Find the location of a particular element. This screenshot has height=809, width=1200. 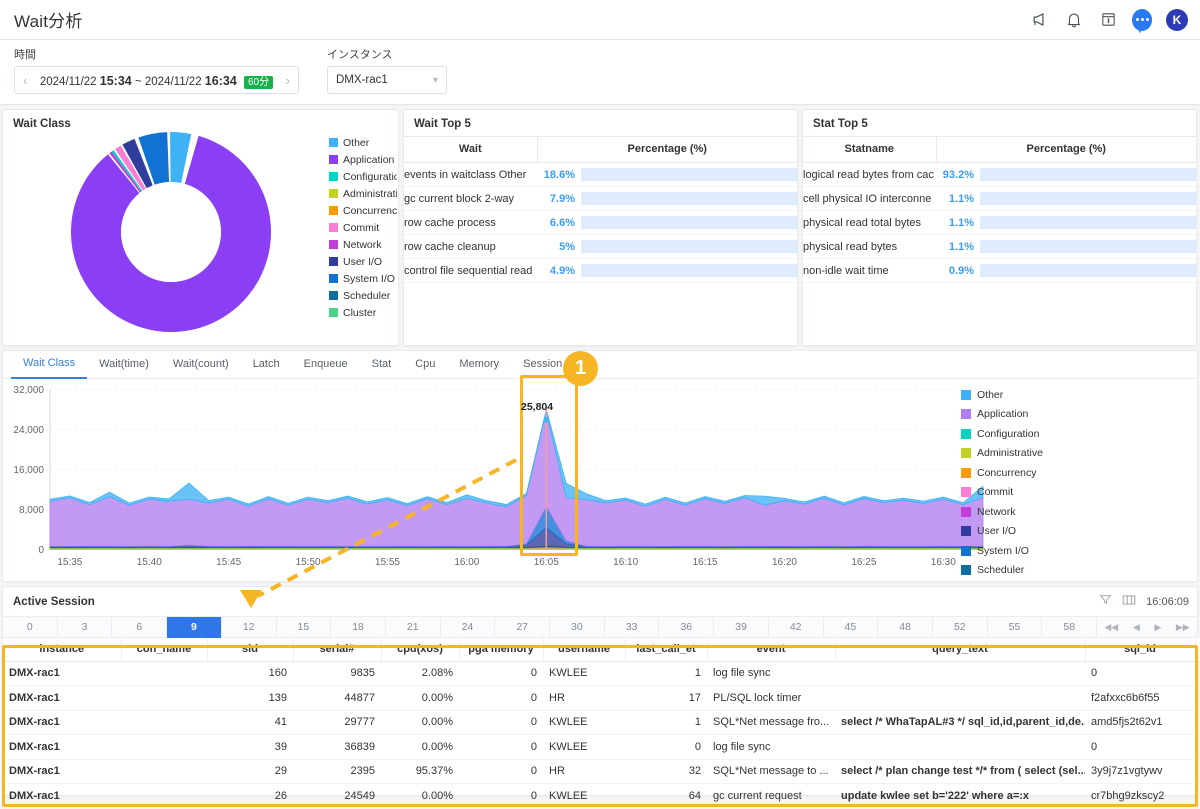

table-row: physical read total bytes 1.1% is located at coordinates (999, 222).